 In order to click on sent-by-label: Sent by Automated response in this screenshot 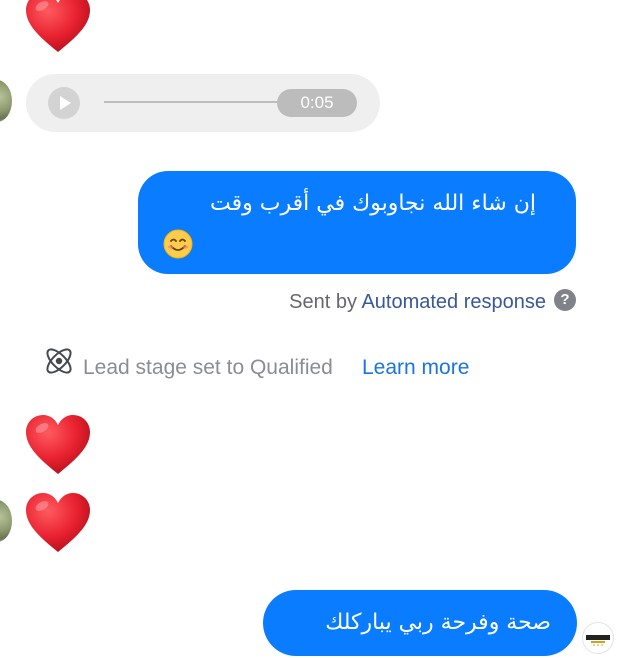, I will do `click(417, 302)`.